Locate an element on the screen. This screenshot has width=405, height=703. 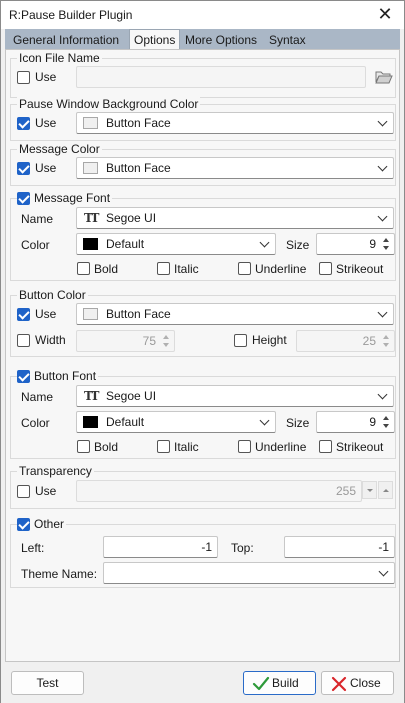
transparency-down-icon is located at coordinates (369, 490).